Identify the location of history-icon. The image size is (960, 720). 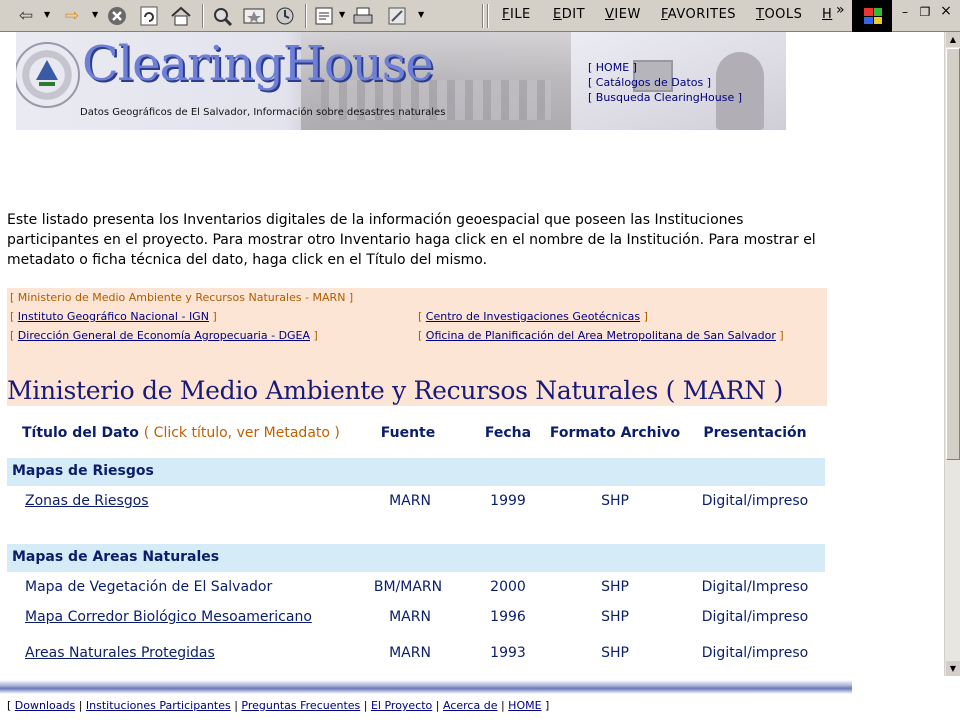
(285, 16).